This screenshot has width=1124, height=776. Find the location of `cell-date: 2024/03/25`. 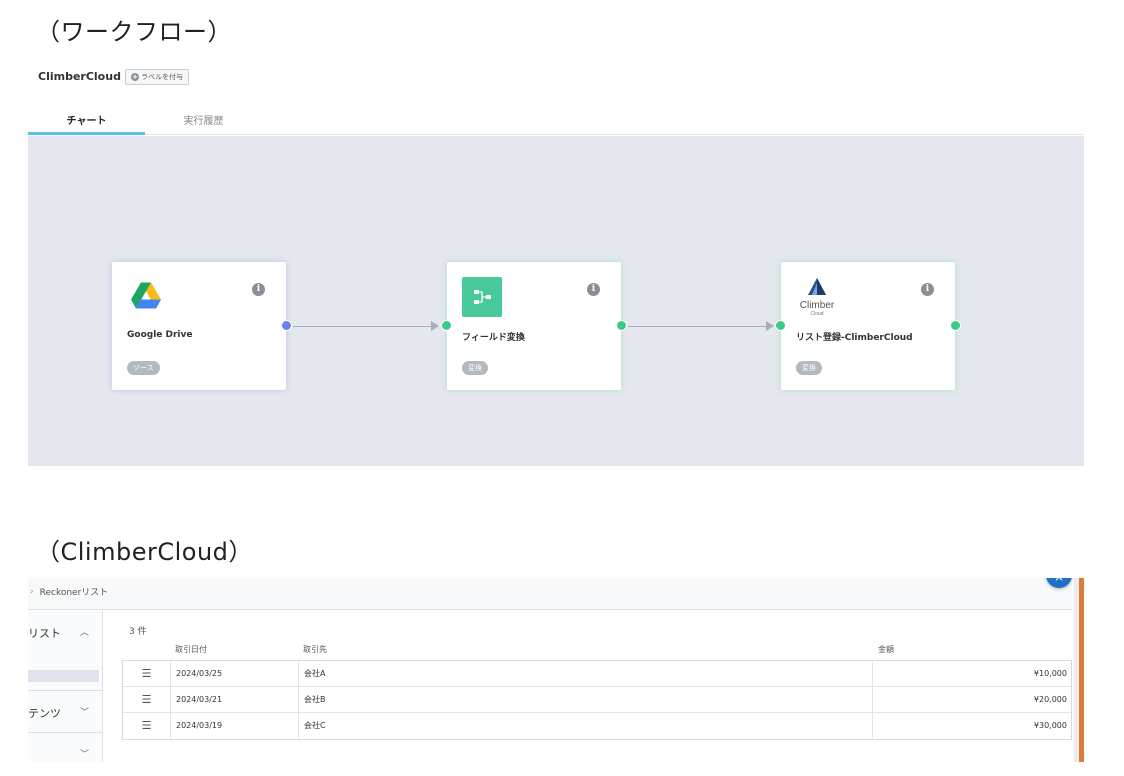

cell-date: 2024/03/25 is located at coordinates (235, 674).